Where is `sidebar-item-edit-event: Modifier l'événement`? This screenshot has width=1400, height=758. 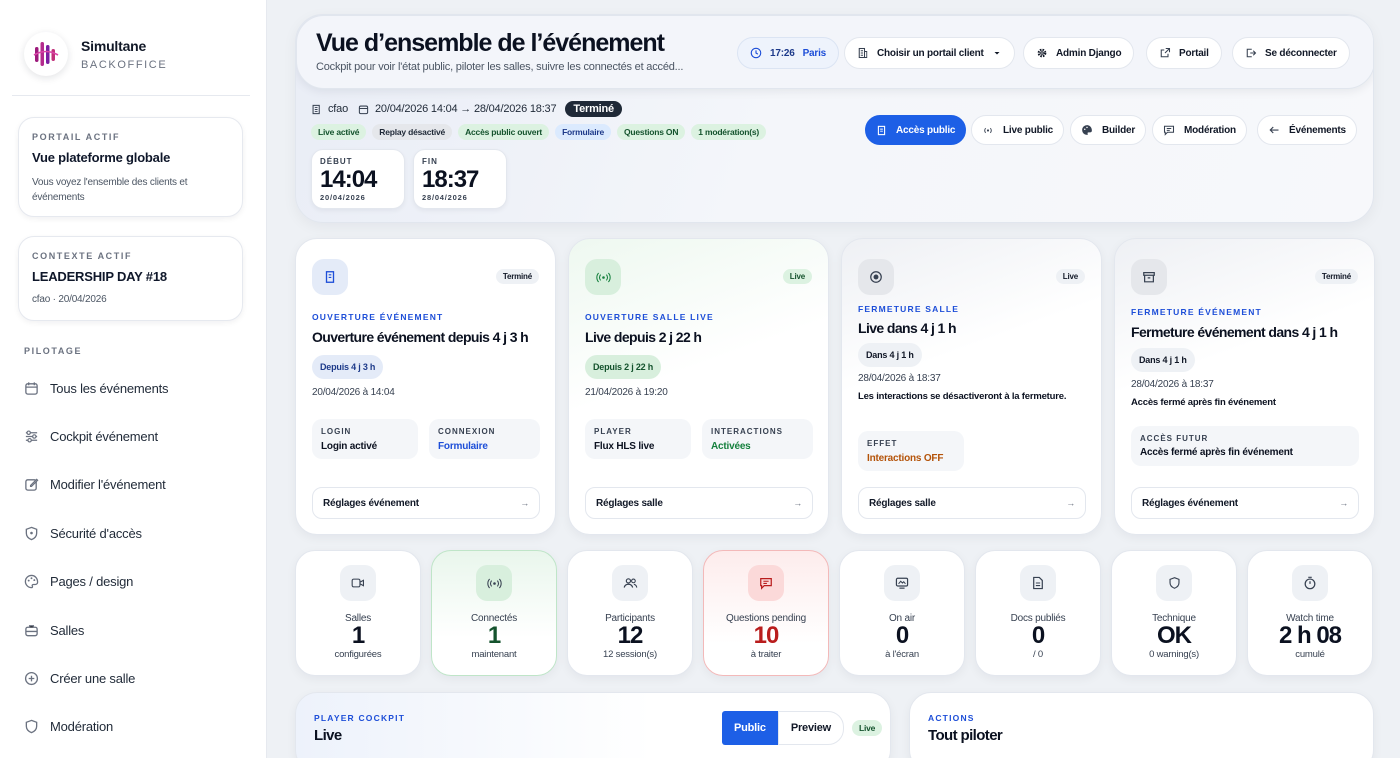
sidebar-item-edit-event: Modifier l'événement is located at coordinates (132, 484).